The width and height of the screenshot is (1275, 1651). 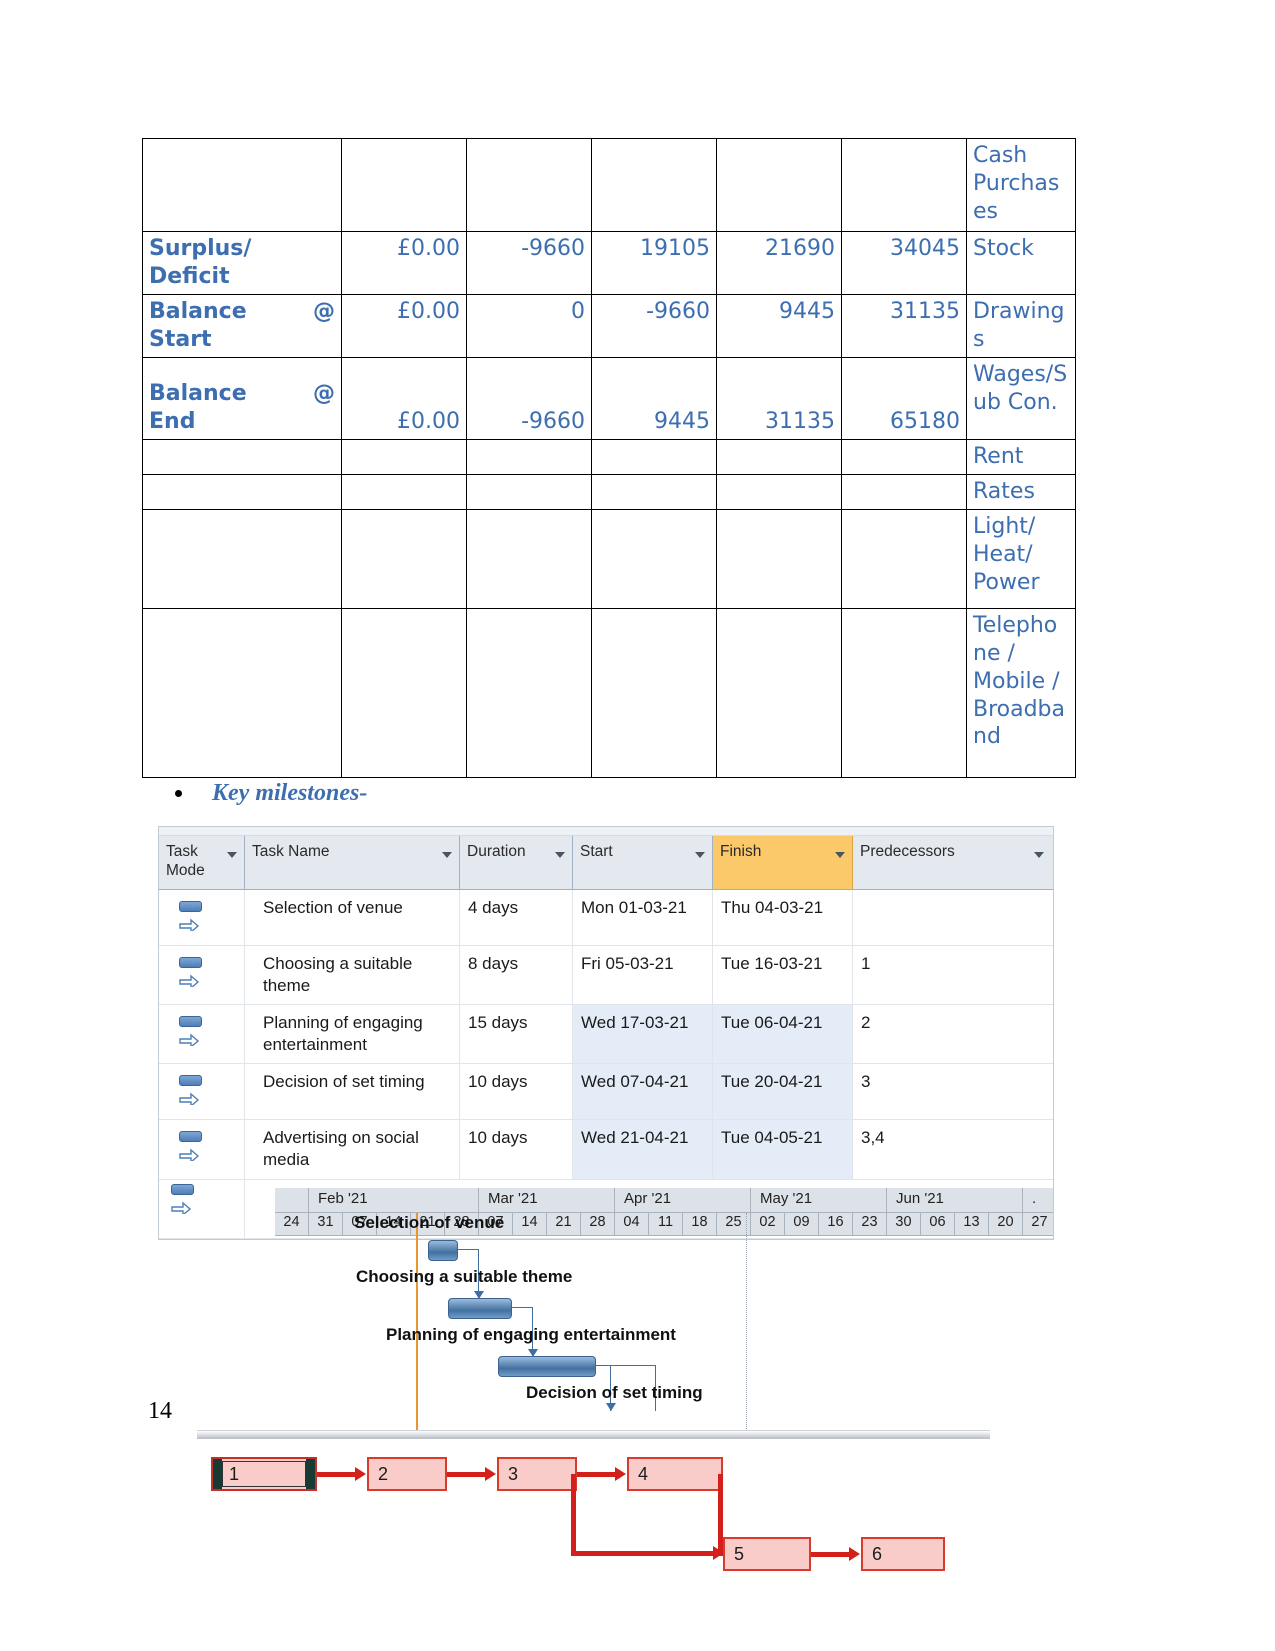 I want to click on column-header-label: Duration, so click(x=496, y=851).